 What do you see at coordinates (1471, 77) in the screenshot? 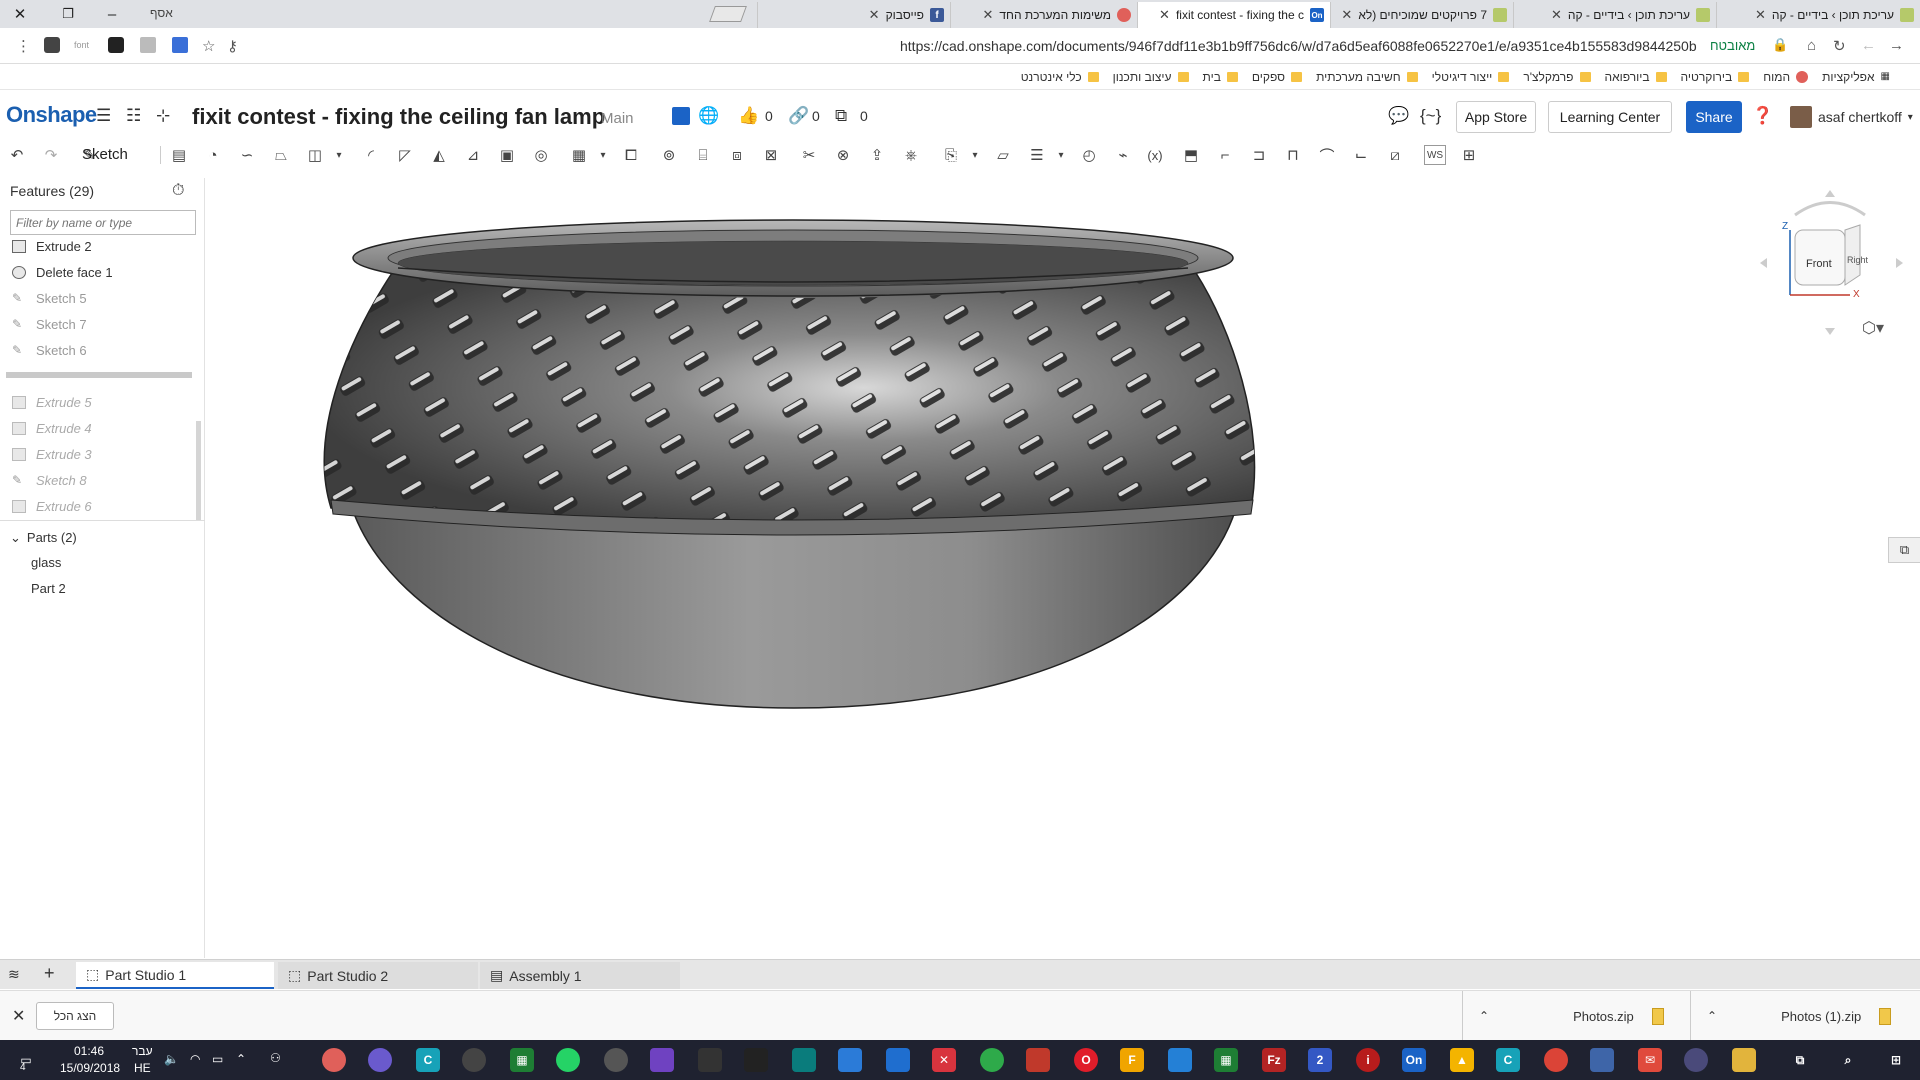
I see `bookmark-folder: ייצור דיגיטלי` at bounding box center [1471, 77].